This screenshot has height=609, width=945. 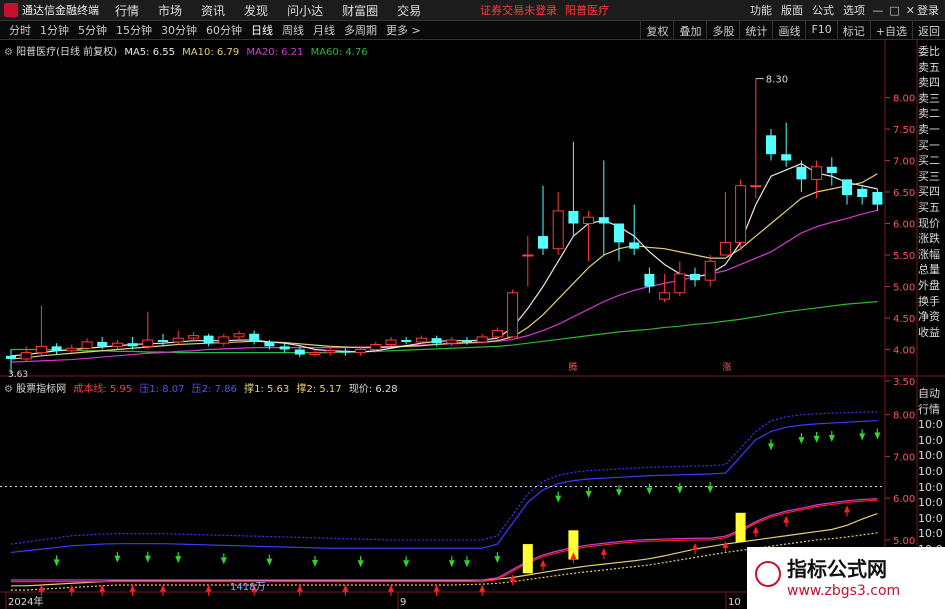 I want to click on tick-item-5: 10:0, so click(x=930, y=472).